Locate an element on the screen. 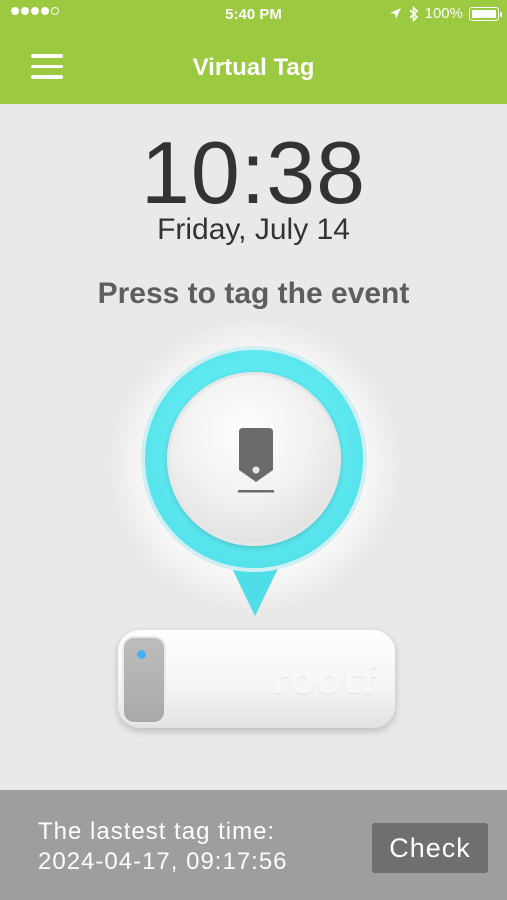  last-tag-label: The lastest tag time: is located at coordinates (157, 831).